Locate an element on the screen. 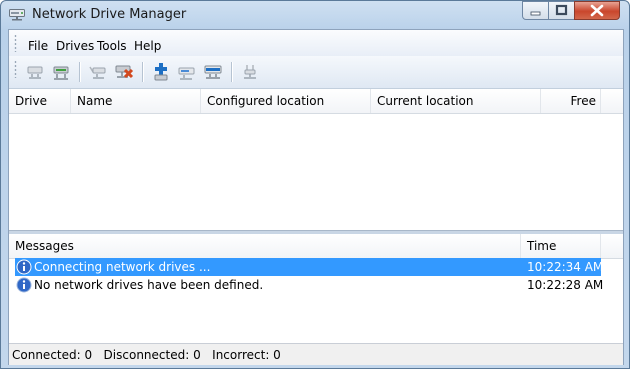  connect-drive-icon is located at coordinates (35, 72).